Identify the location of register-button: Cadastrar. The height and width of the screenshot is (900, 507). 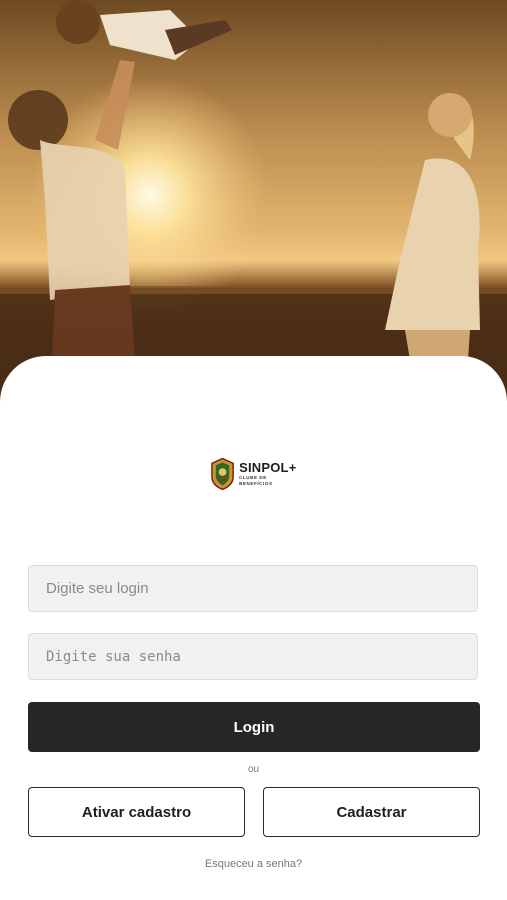
(371, 812).